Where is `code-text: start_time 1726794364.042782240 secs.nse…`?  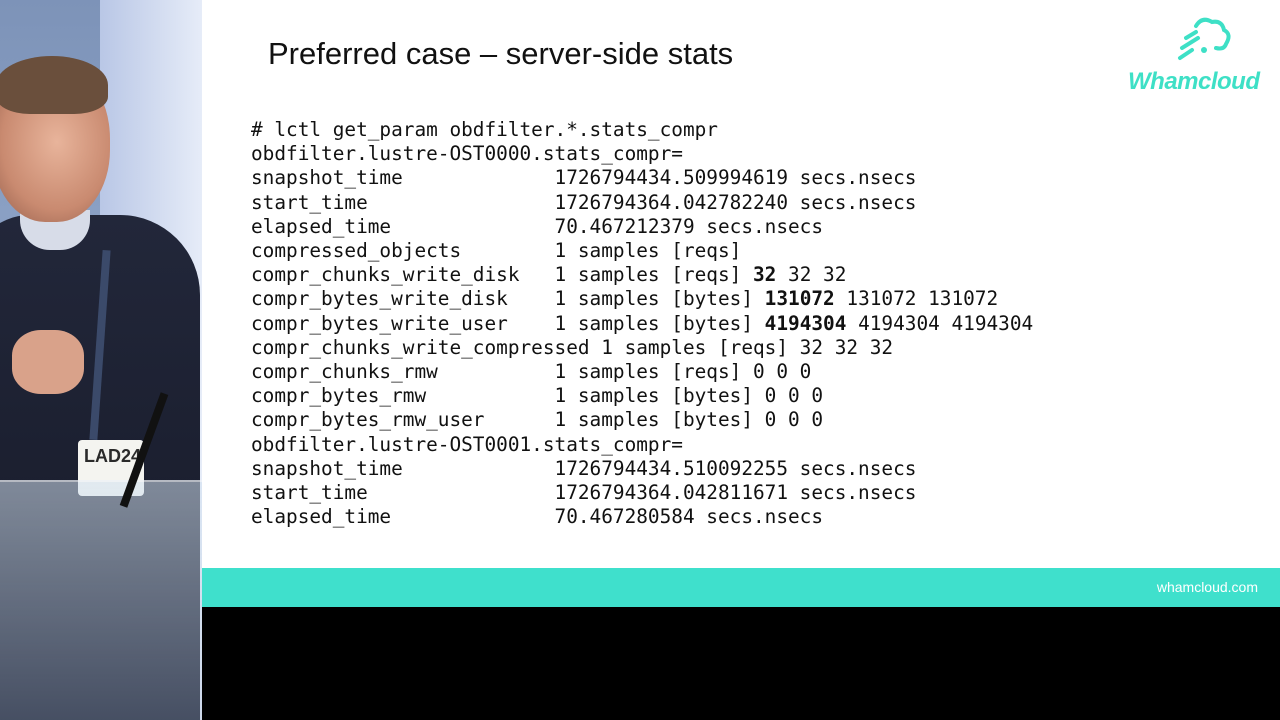
code-text: start_time 1726794364.042782240 secs.nse… is located at coordinates (584, 202).